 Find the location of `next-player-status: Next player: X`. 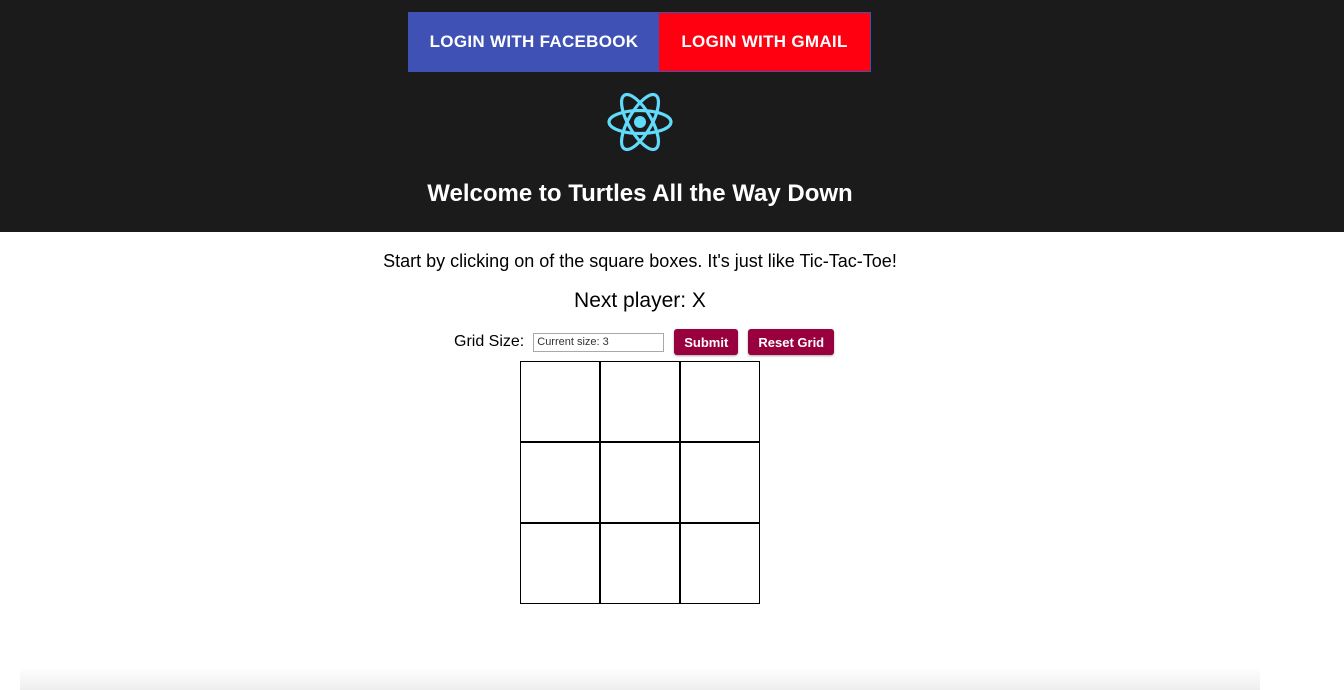

next-player-status: Next player: X is located at coordinates (640, 300).